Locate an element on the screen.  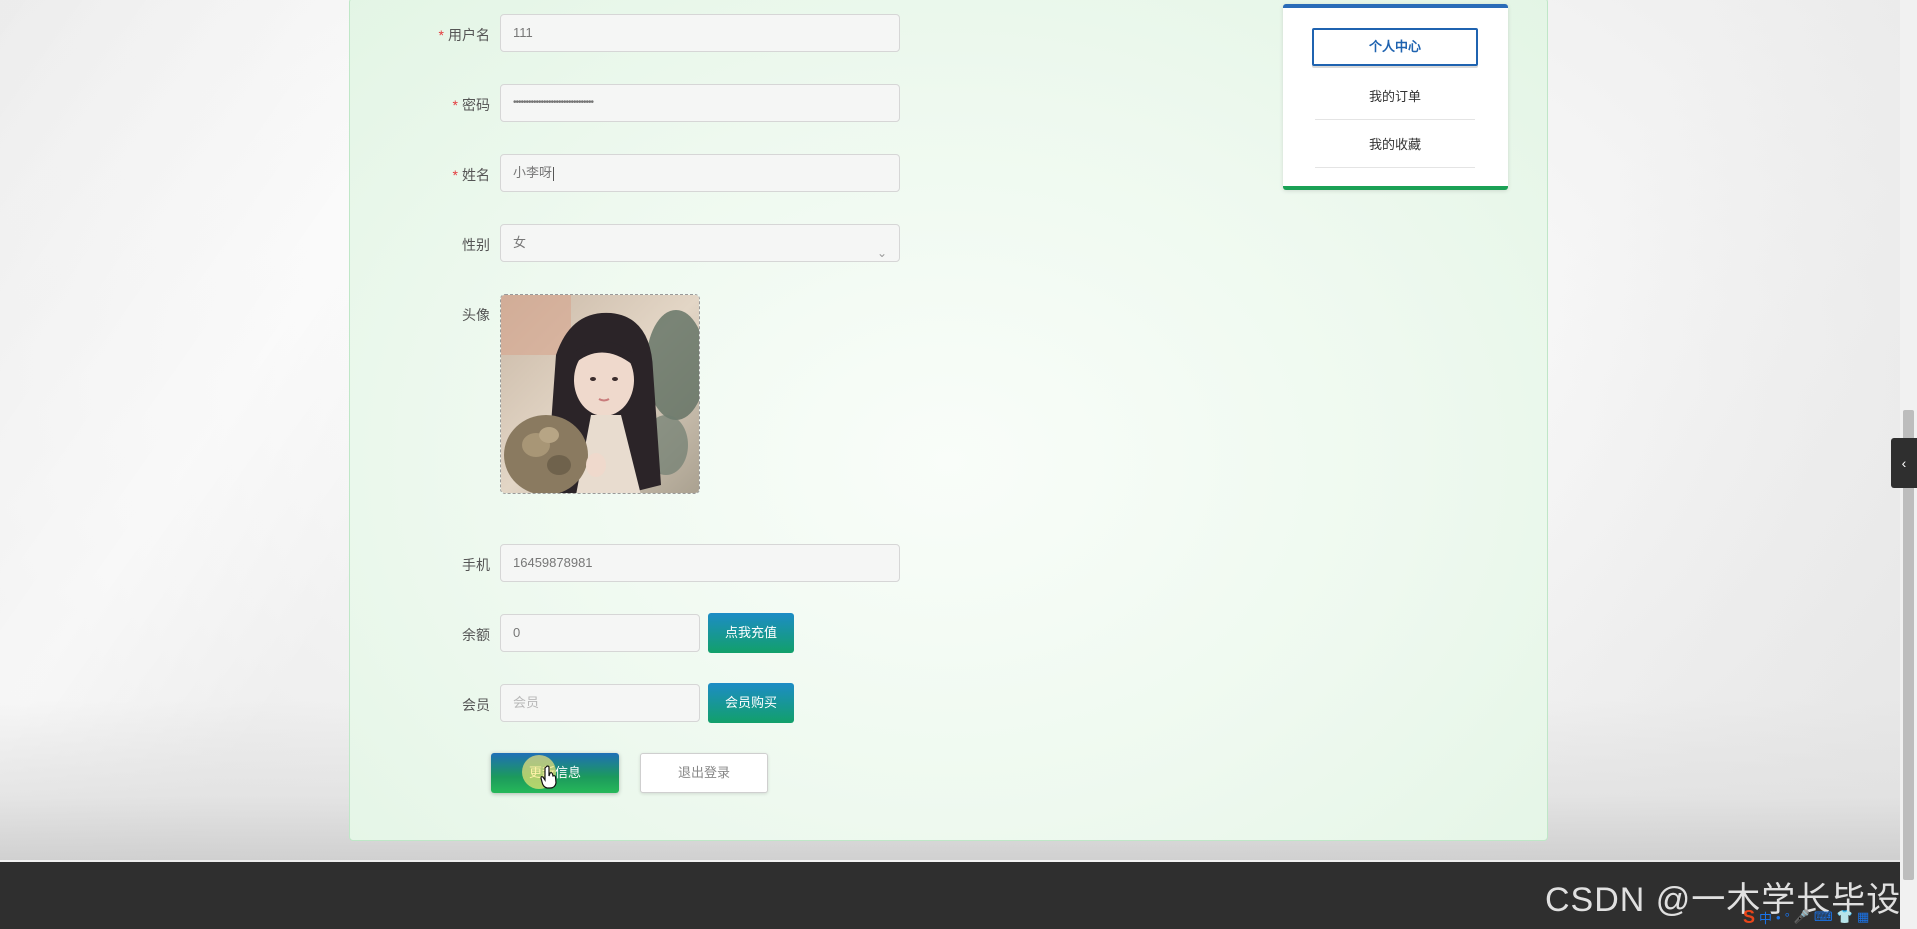
username-input: 111 is located at coordinates (700, 33).